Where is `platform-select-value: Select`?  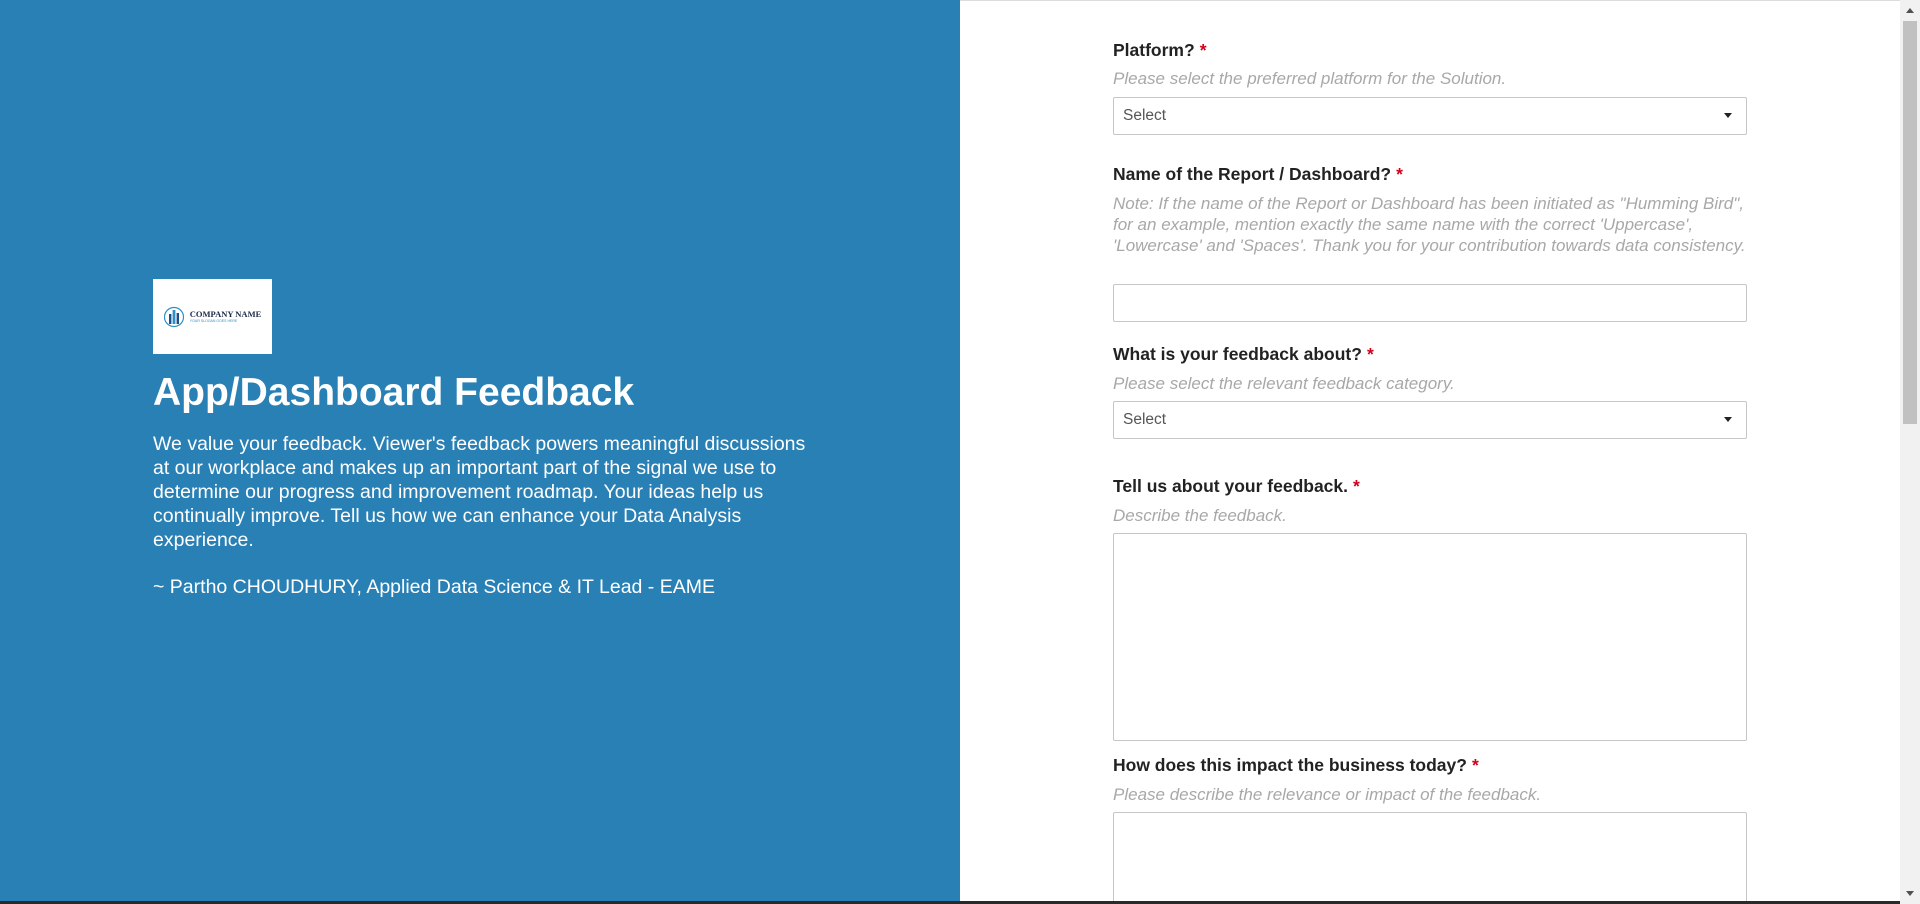 platform-select-value: Select is located at coordinates (1145, 115).